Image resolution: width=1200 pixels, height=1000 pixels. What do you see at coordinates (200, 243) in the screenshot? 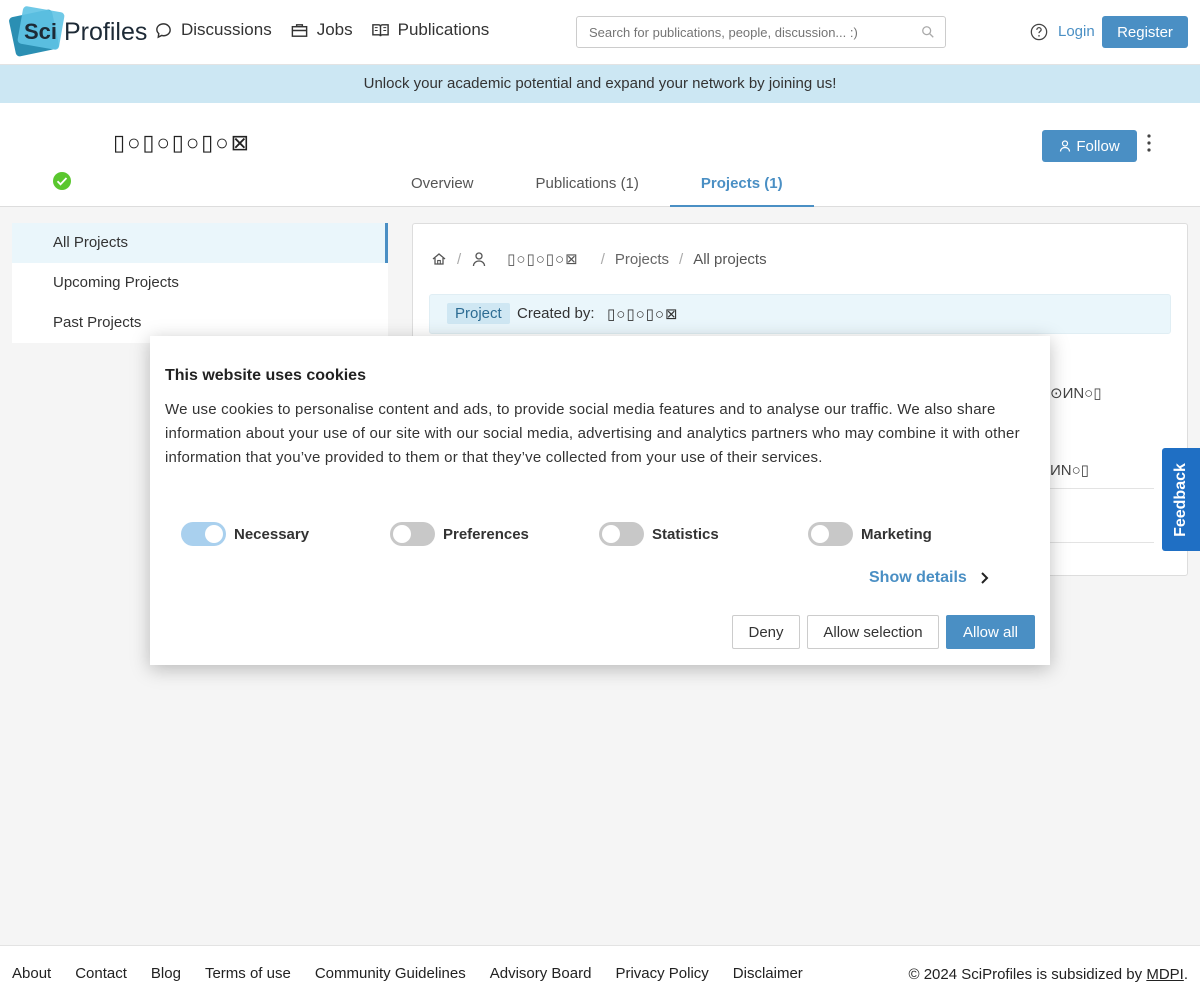
I see `sidebar-item-all-projects: All Projects` at bounding box center [200, 243].